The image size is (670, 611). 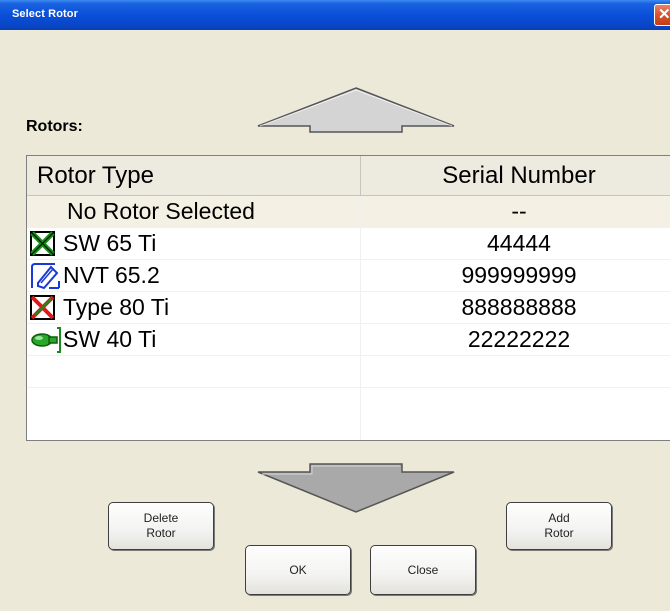 What do you see at coordinates (95, 175) in the screenshot?
I see `column-header-rotor-type: Rotor Type` at bounding box center [95, 175].